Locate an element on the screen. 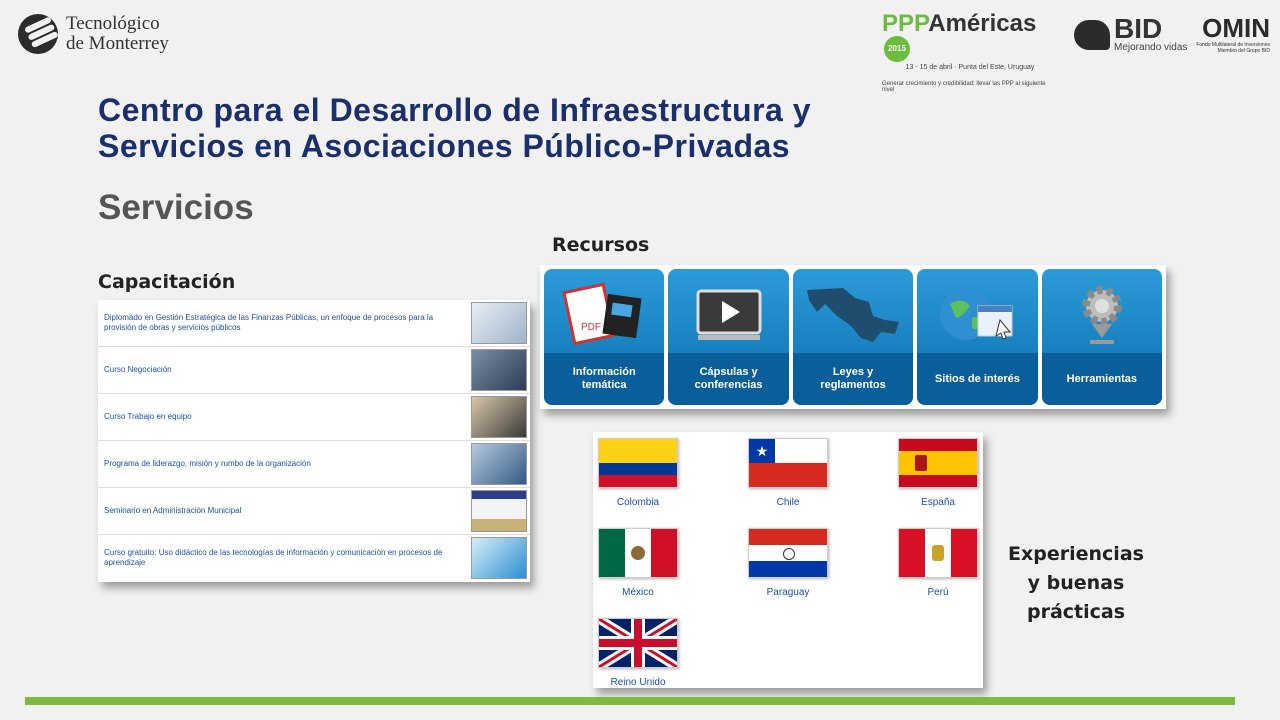  uk-flag-icon is located at coordinates (638, 643).